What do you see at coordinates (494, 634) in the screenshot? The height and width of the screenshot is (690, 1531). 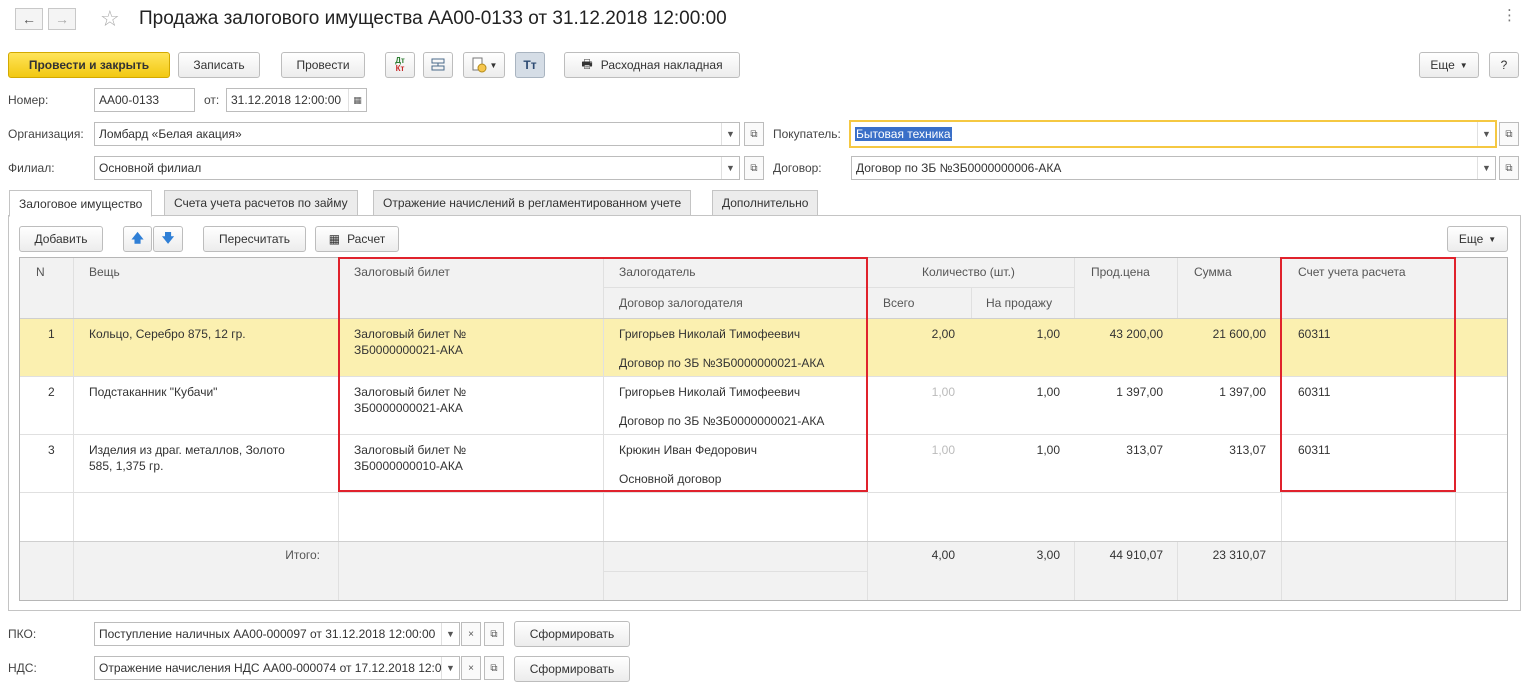 I see `open-pko-icon: ⧉` at bounding box center [494, 634].